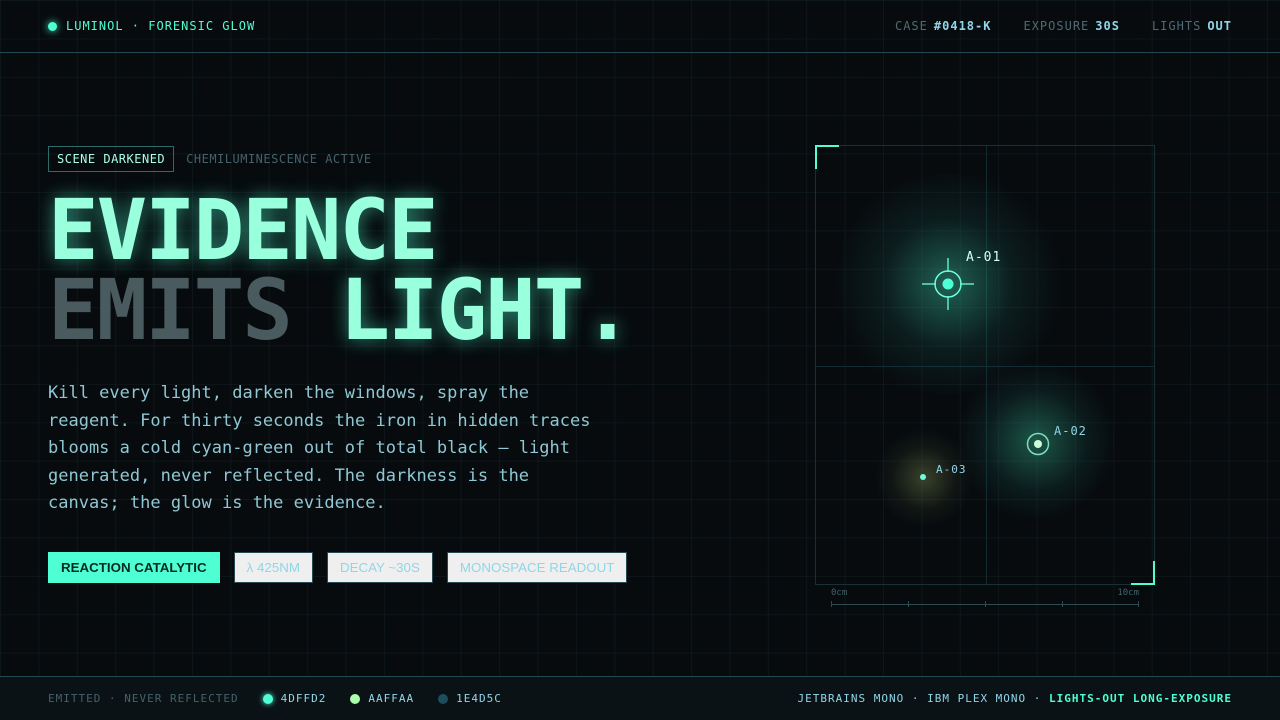  I want to click on brand: LUMINOL · FORENSIC GLOW, so click(151, 26).